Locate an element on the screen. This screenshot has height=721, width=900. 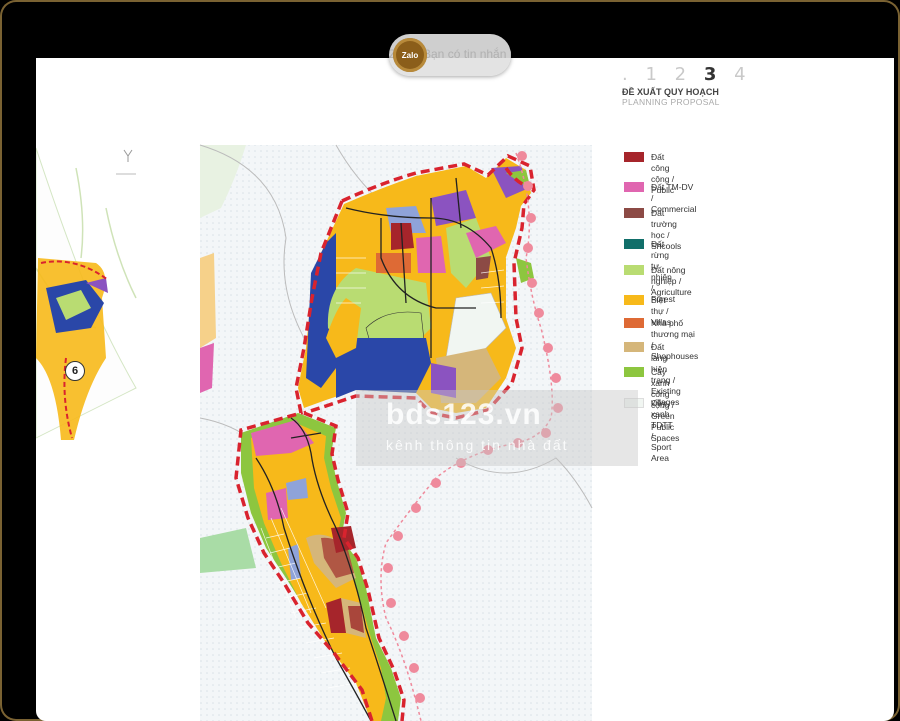
legend-label: Cây xanh TDTT / Sport Area is located at coordinates (662, 430).